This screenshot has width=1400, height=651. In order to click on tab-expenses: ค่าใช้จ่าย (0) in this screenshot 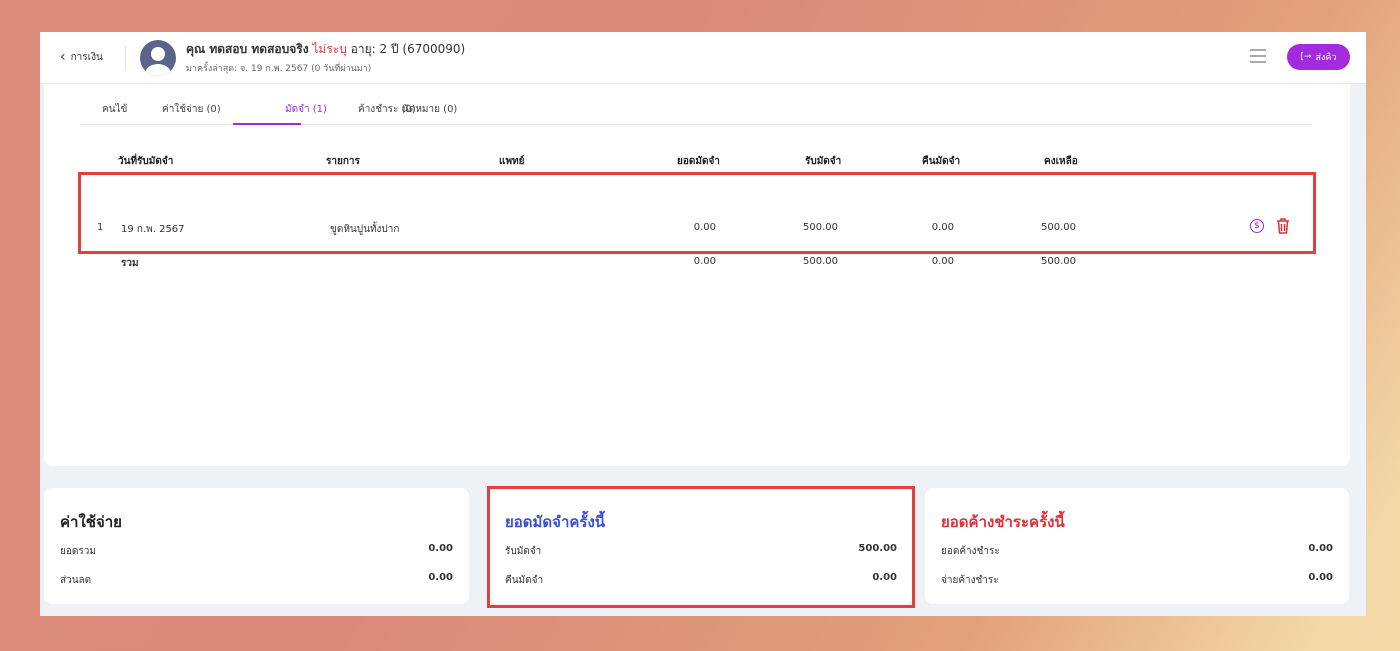, I will do `click(191, 109)`.